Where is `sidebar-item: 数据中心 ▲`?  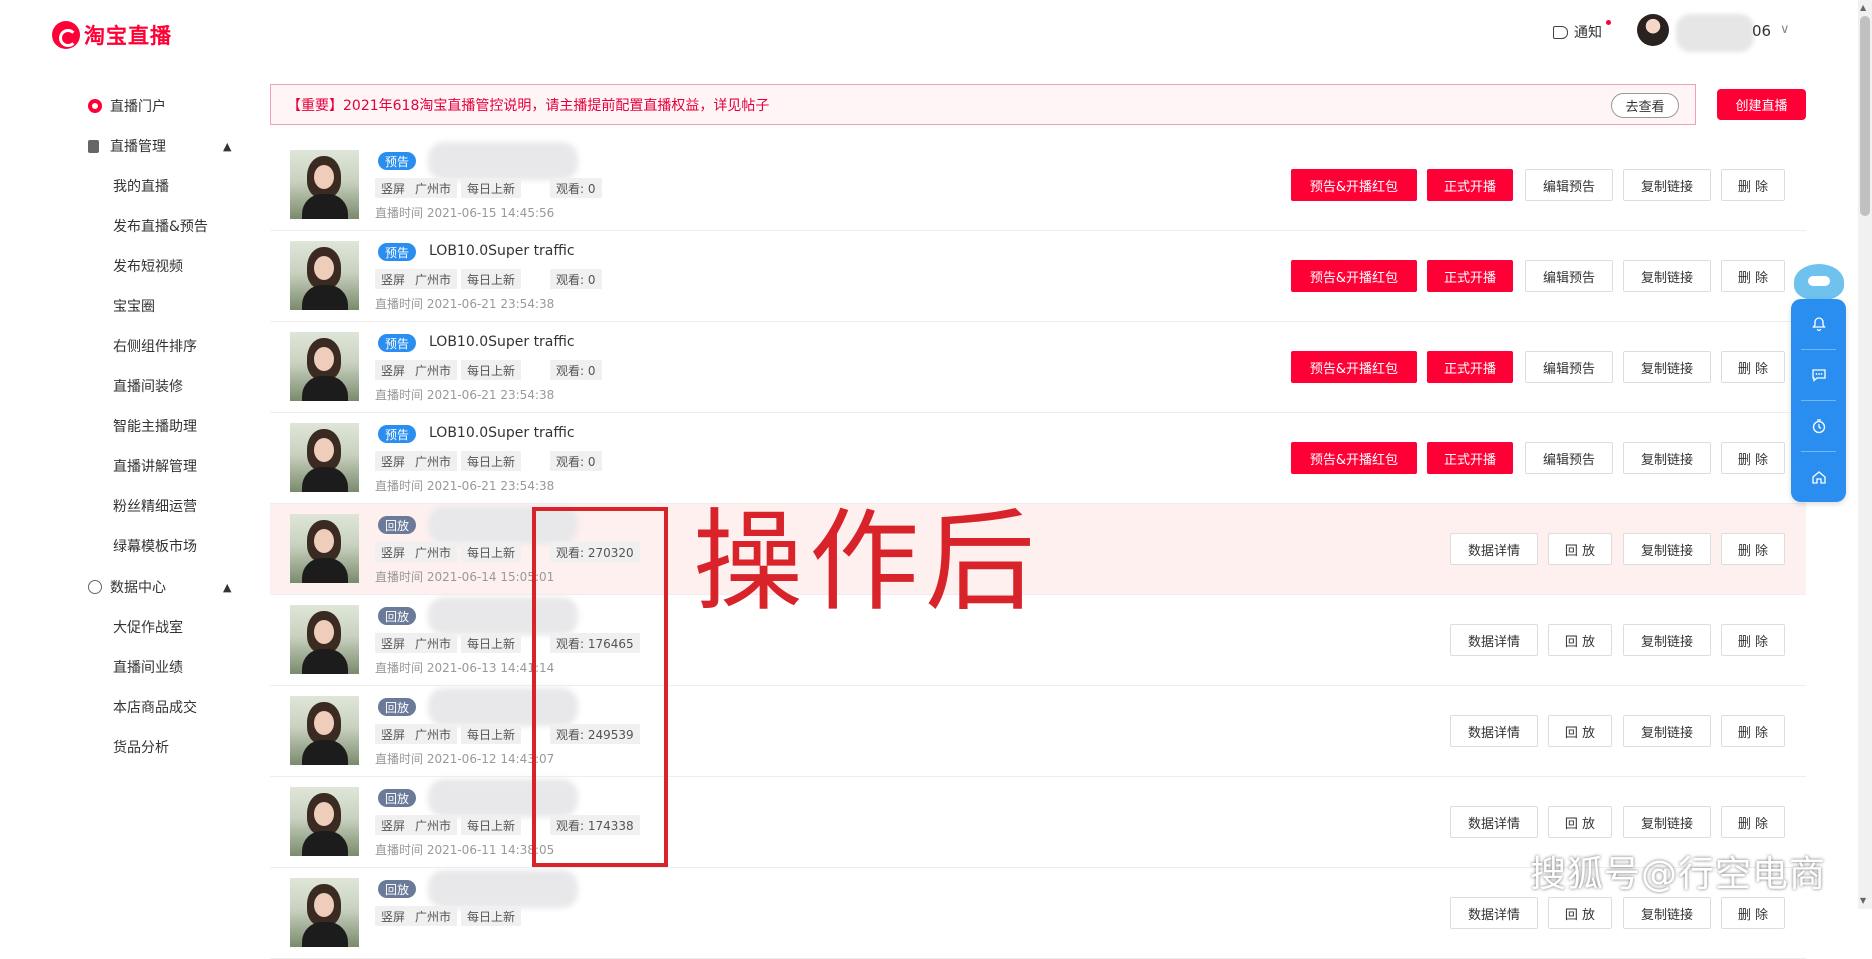 sidebar-item: 数据中心 ▲ is located at coordinates (126, 587).